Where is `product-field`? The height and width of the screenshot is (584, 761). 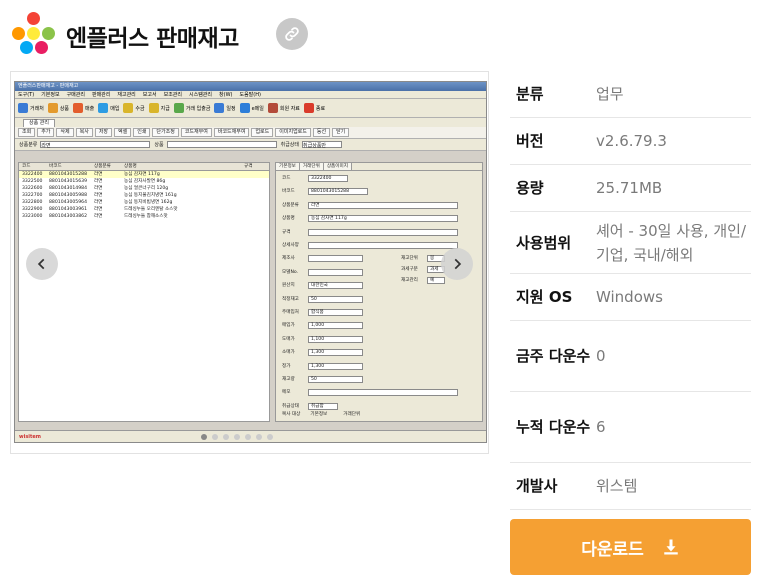 product-field is located at coordinates (221, 144).